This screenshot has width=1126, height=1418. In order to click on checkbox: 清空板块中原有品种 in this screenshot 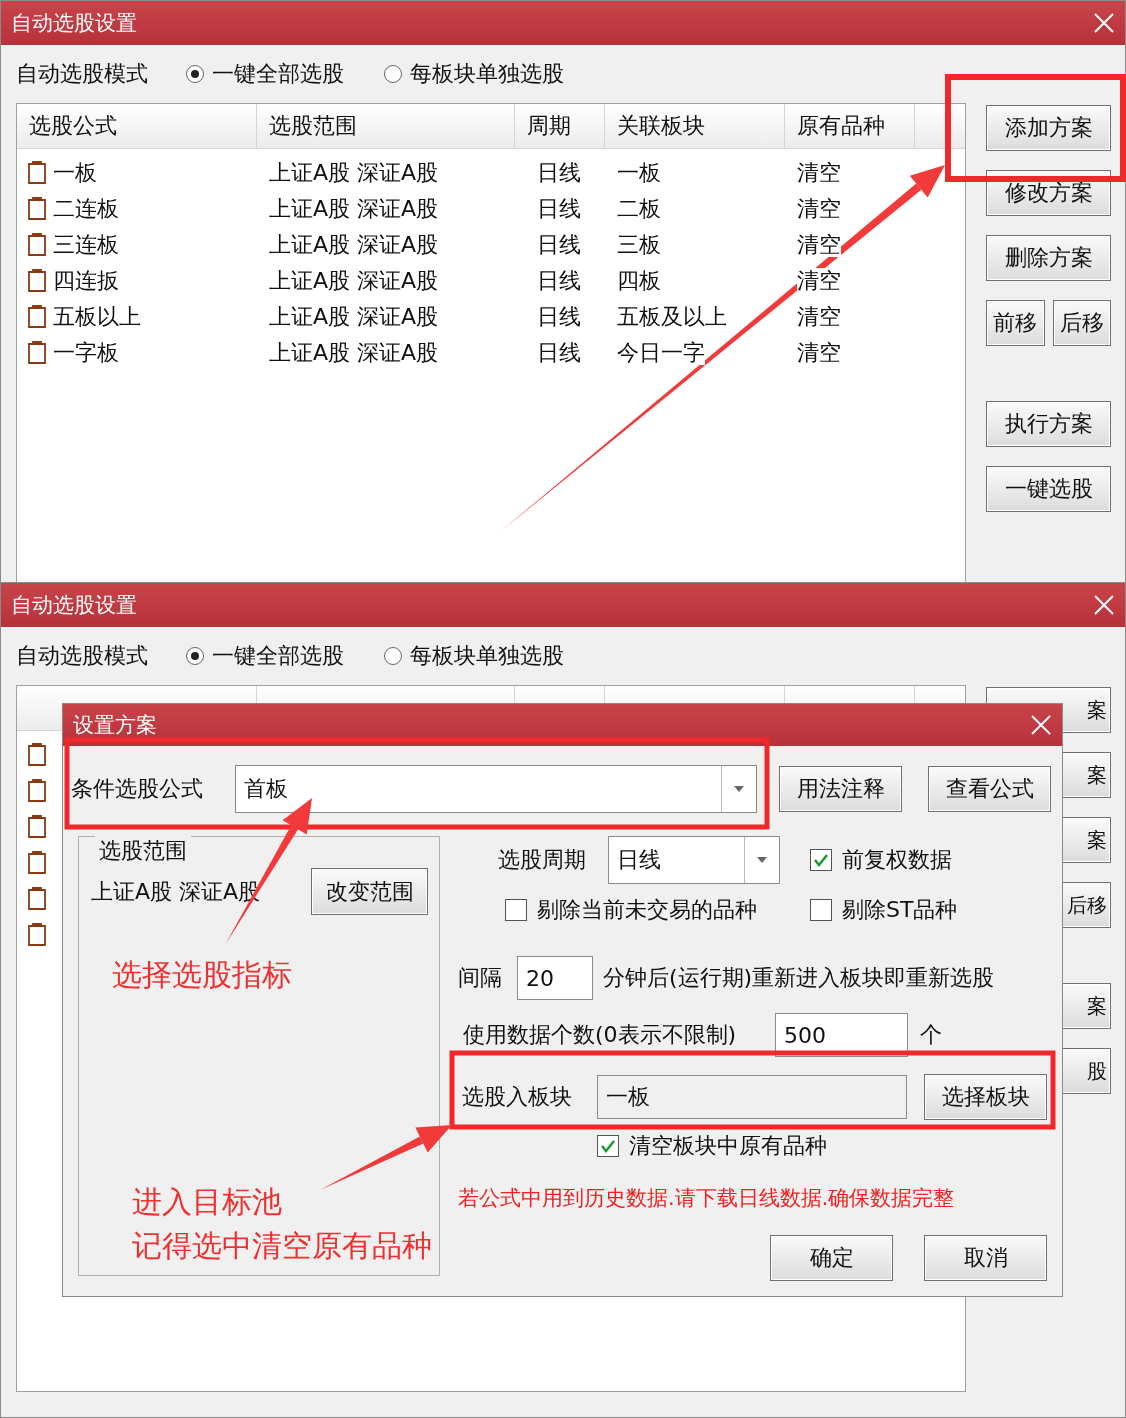, I will do `click(712, 1146)`.